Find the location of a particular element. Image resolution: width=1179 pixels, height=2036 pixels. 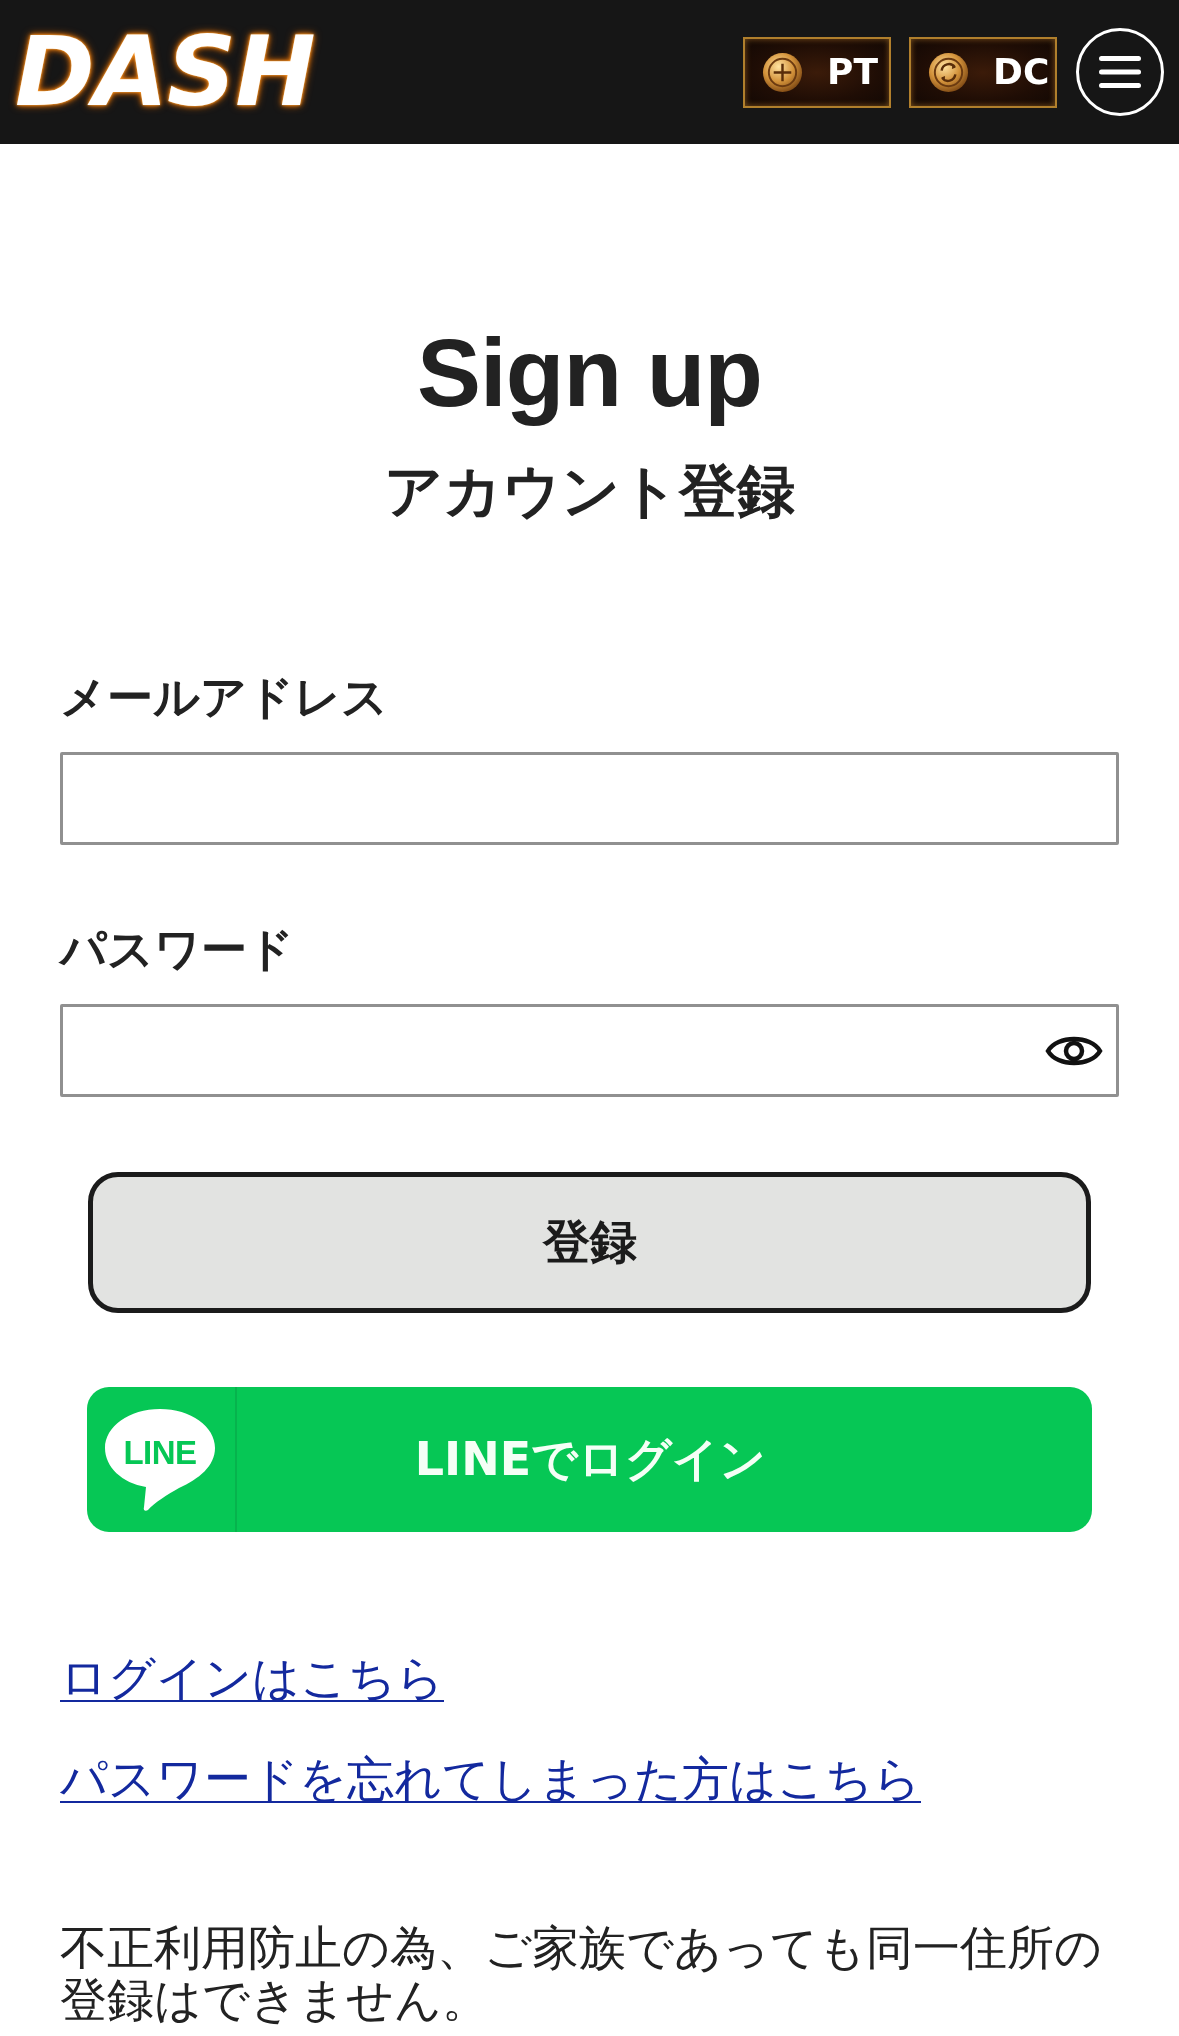

speech-bubble-icon is located at coordinates (160, 1459).